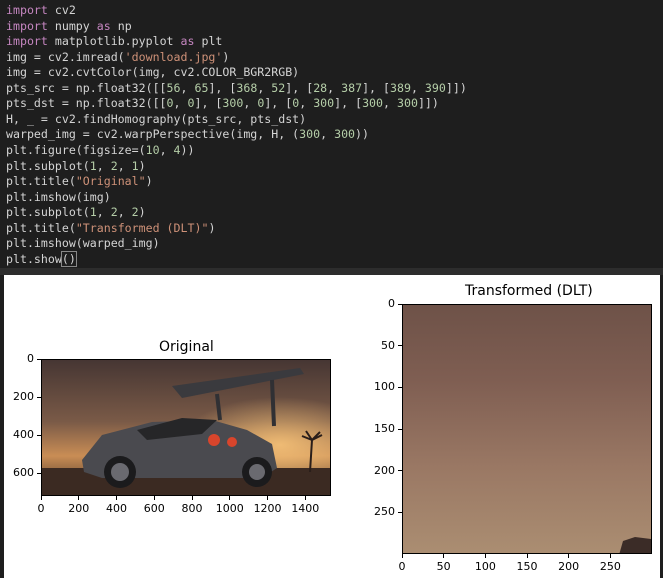 Image resolution: width=663 pixels, height=578 pixels. What do you see at coordinates (527, 566) in the screenshot?
I see `transformed-x-tick-label: 150` at bounding box center [527, 566].